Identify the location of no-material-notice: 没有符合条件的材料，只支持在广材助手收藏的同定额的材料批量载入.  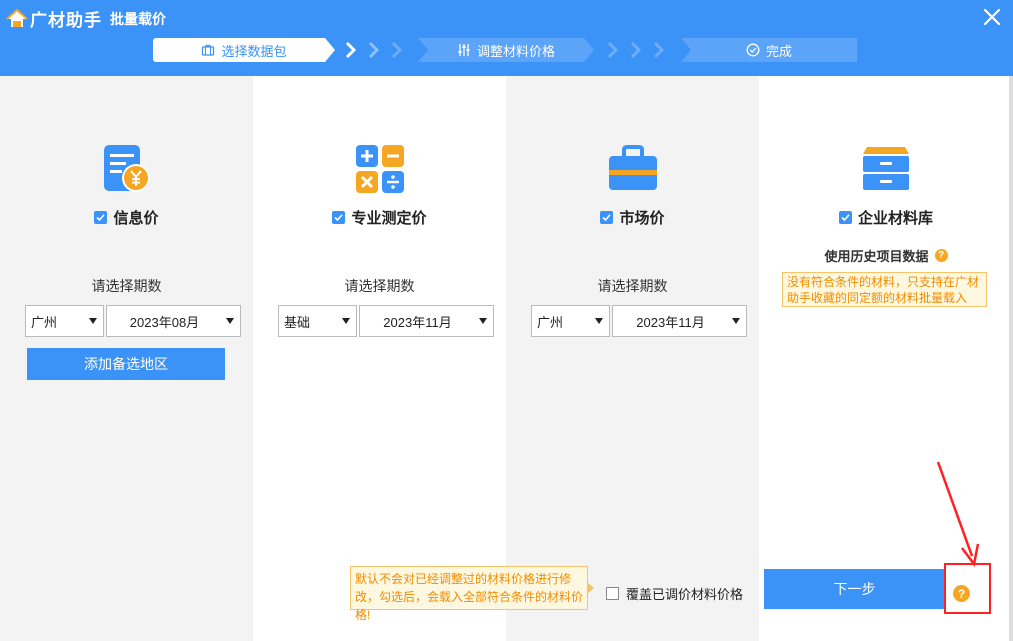
(884, 289).